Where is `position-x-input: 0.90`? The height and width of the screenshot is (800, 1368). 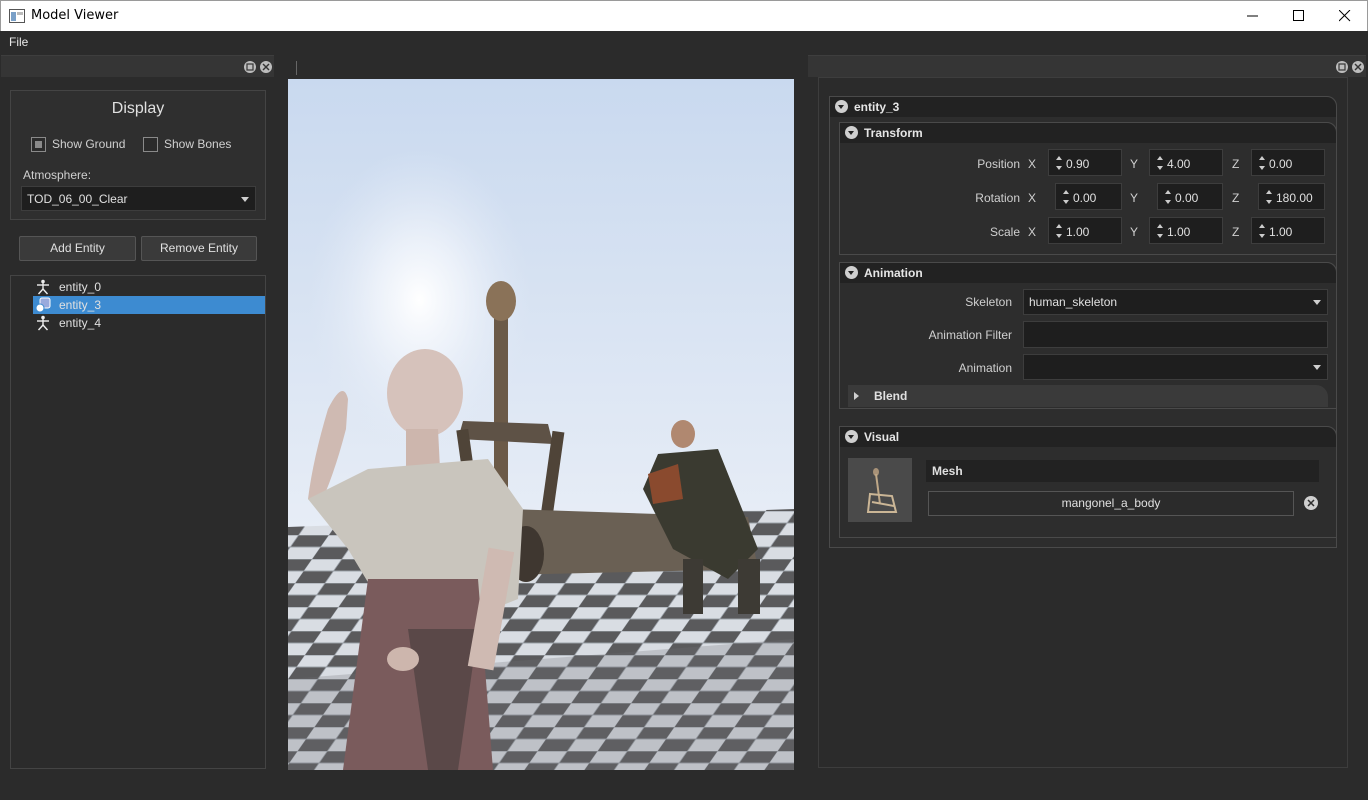
position-x-input: 0.90 is located at coordinates (1085, 162).